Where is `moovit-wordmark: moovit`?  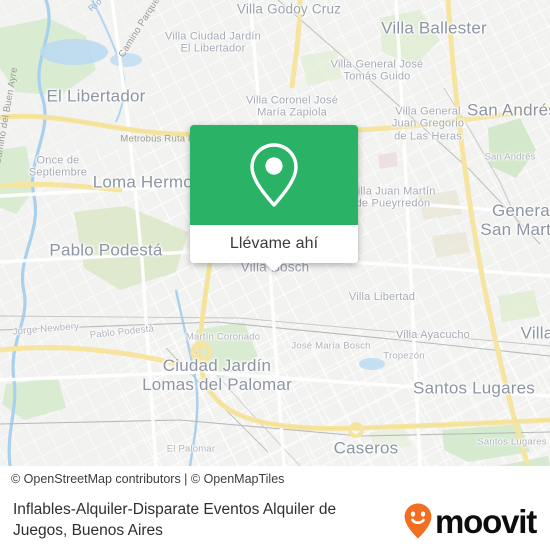 moovit-wordmark: moovit is located at coordinates (486, 521).